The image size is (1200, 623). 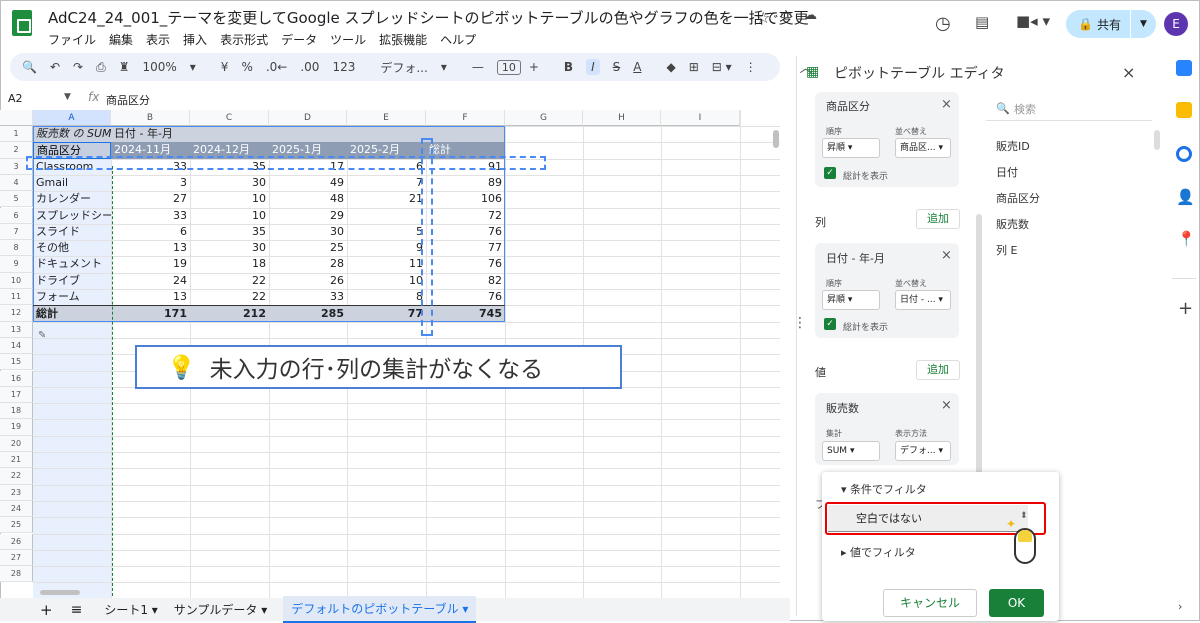 I want to click on pivot-data-cell, so click(x=386, y=216).